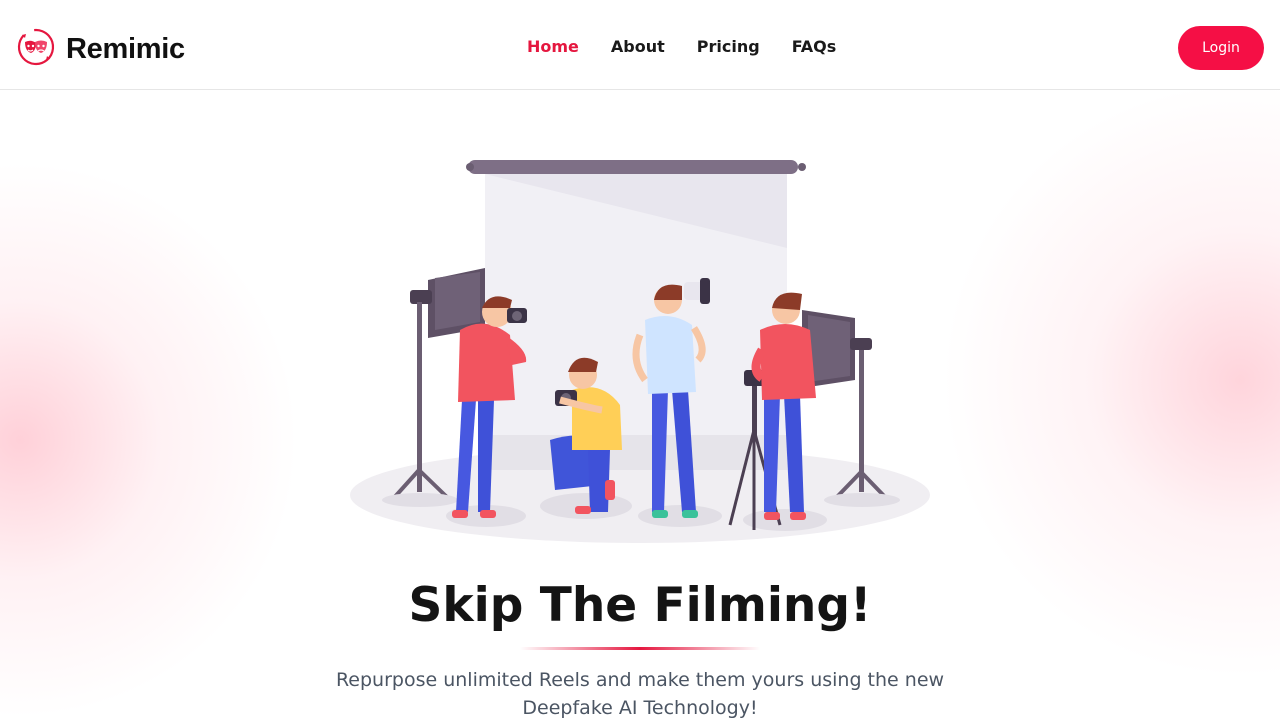  I want to click on nav-item-about: About, so click(638, 46).